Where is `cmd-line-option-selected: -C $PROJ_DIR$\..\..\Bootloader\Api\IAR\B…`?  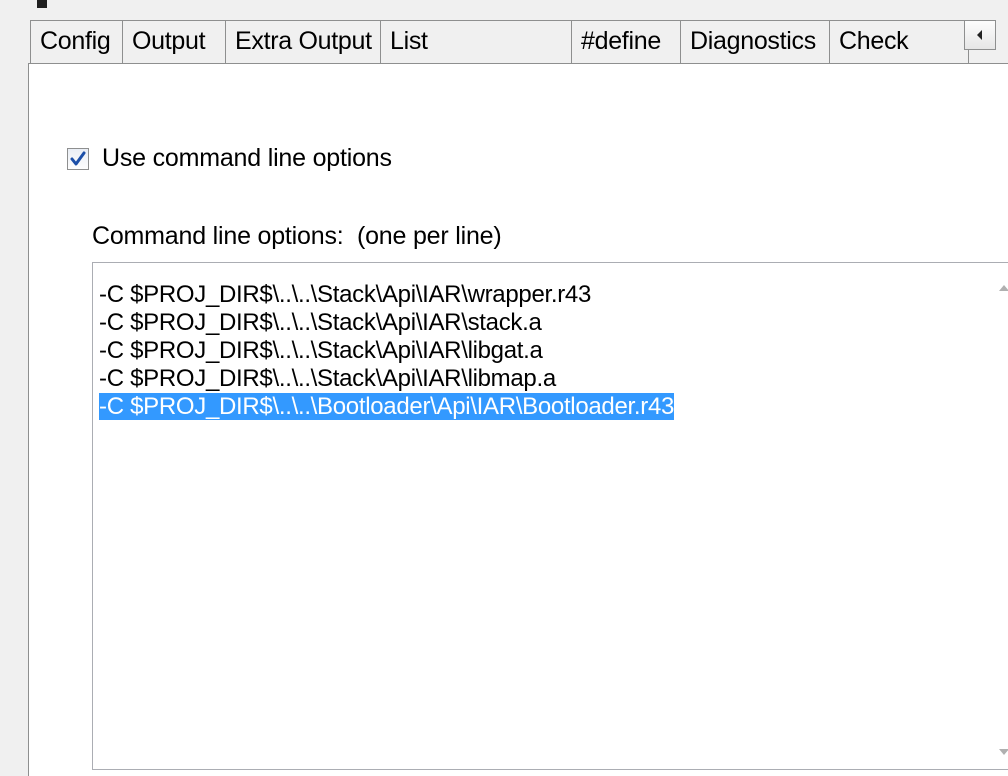 cmd-line-option-selected: -C $PROJ_DIR$\..\..\Bootloader\Api\IAR\B… is located at coordinates (540, 407).